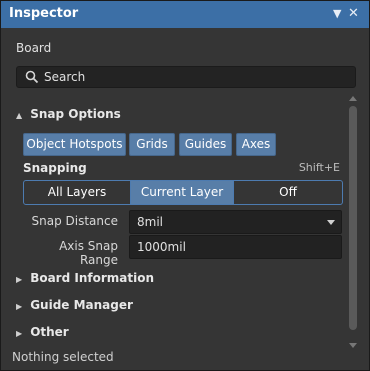 This screenshot has height=371, width=370. I want to click on snapping-label: Snapping, so click(55, 168).